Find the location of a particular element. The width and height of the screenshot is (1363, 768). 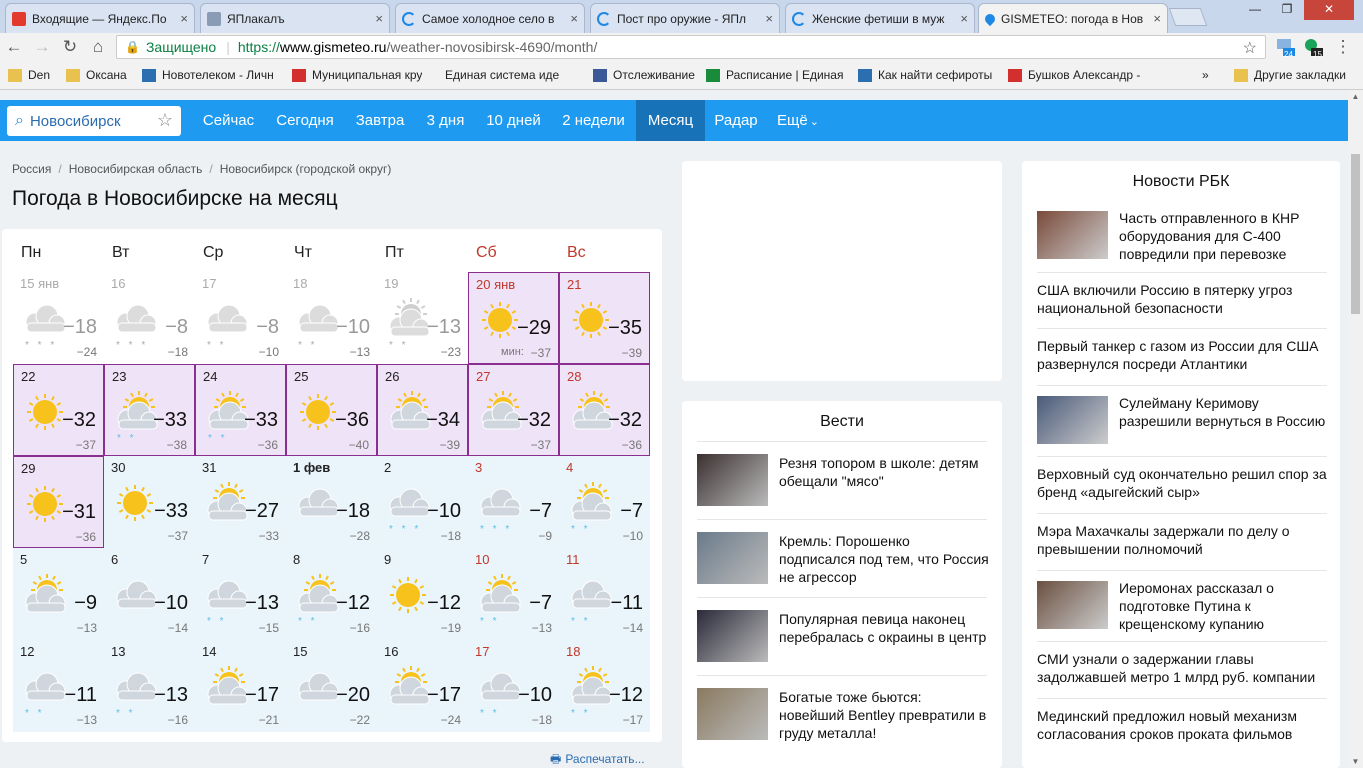

day-cell: 17 * * −8 −10 is located at coordinates (240, 318).